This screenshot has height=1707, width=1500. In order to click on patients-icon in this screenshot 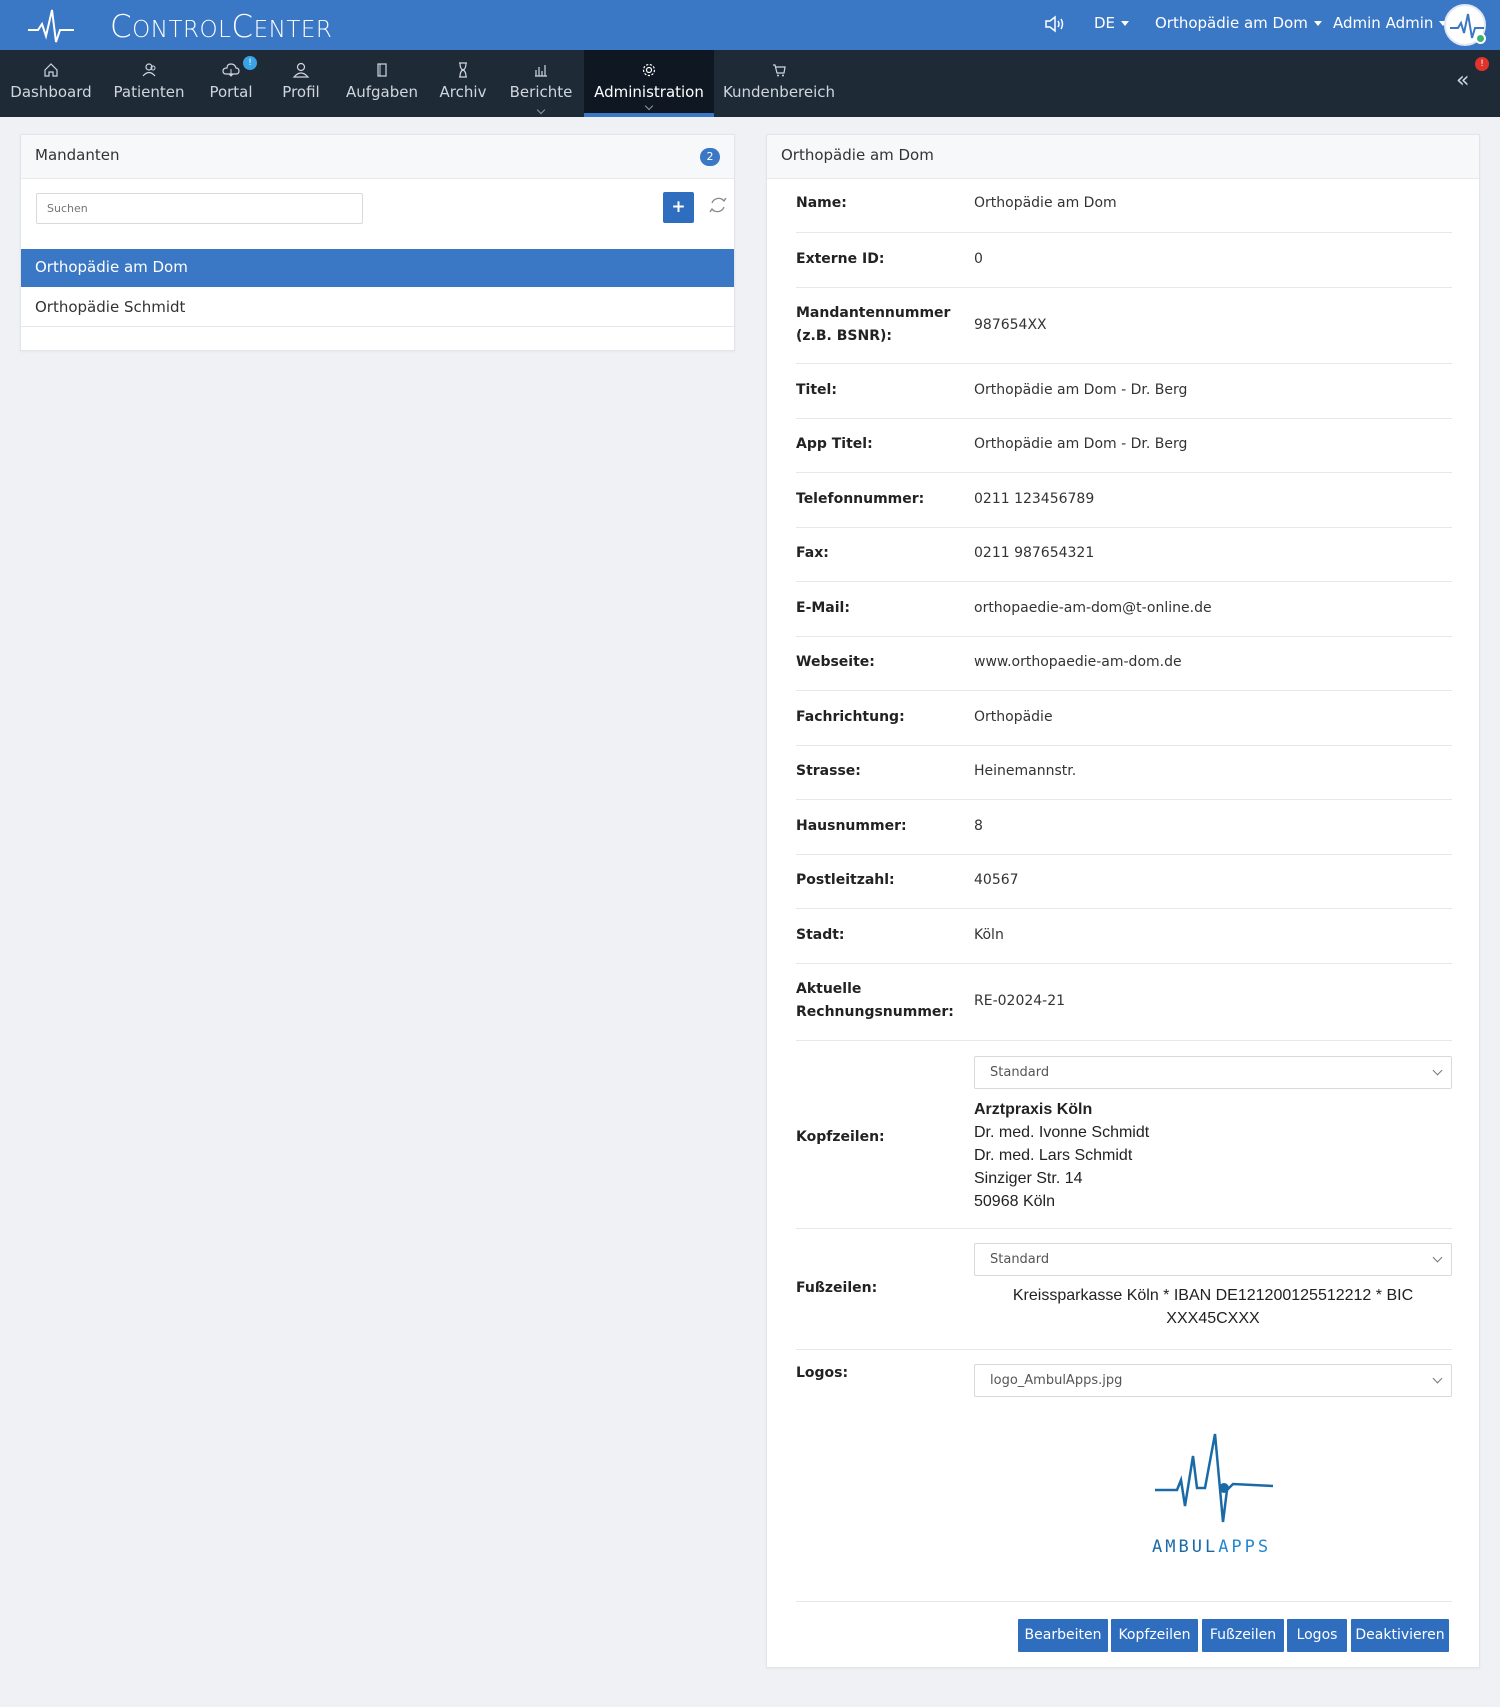, I will do `click(149, 70)`.